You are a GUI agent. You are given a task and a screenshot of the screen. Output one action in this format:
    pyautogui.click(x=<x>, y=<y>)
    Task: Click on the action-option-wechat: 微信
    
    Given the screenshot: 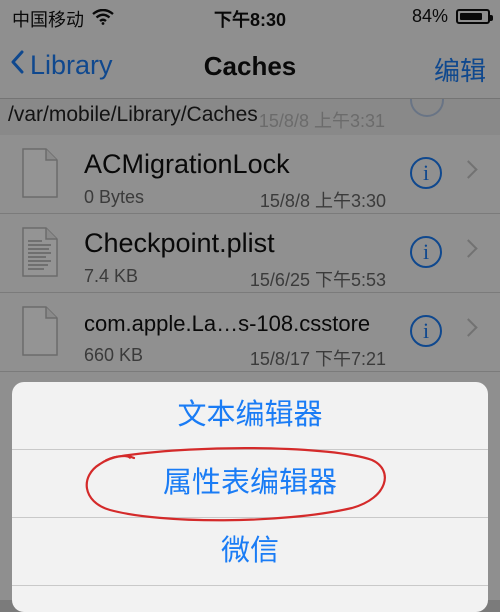 What is the action you would take?
    pyautogui.click(x=250, y=552)
    